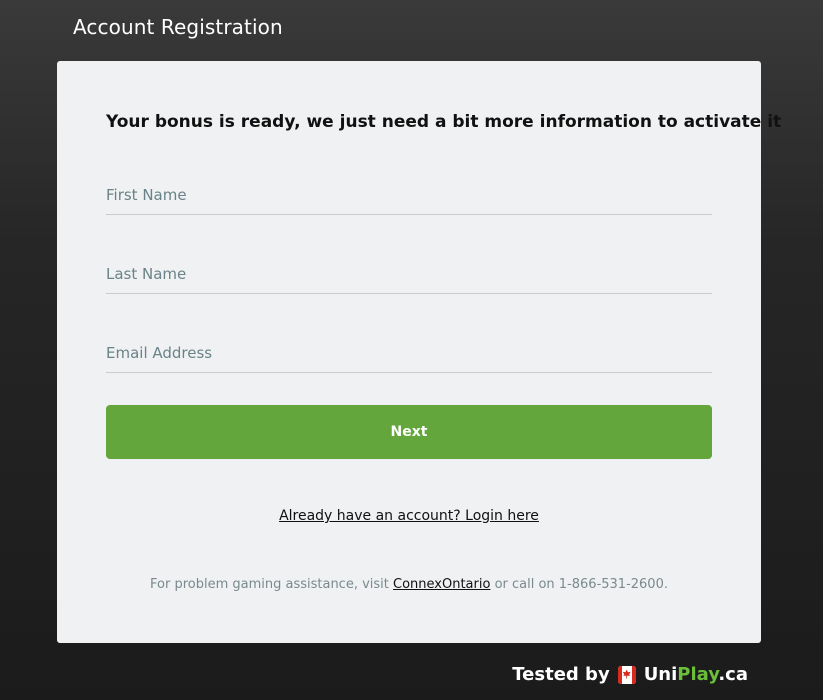  I want to click on brand-play: Play, so click(698, 674).